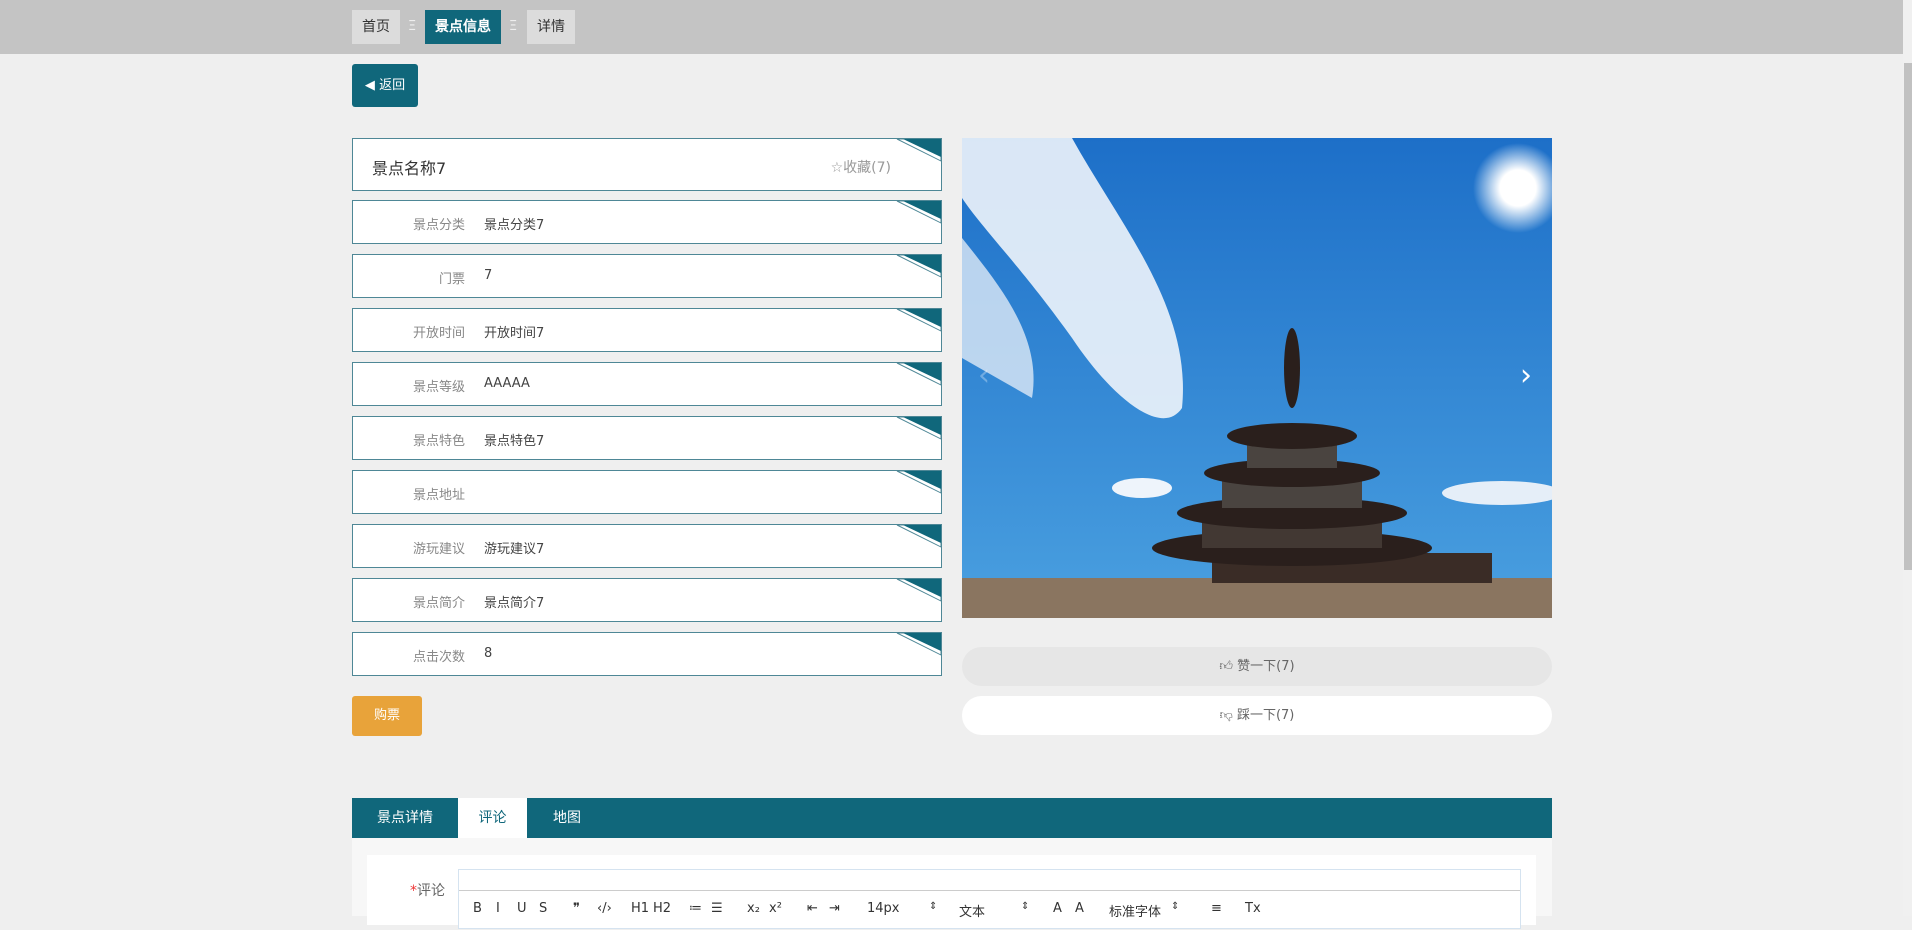 The height and width of the screenshot is (930, 1912). I want to click on carousel-prev-icon: ‹, so click(984, 375).